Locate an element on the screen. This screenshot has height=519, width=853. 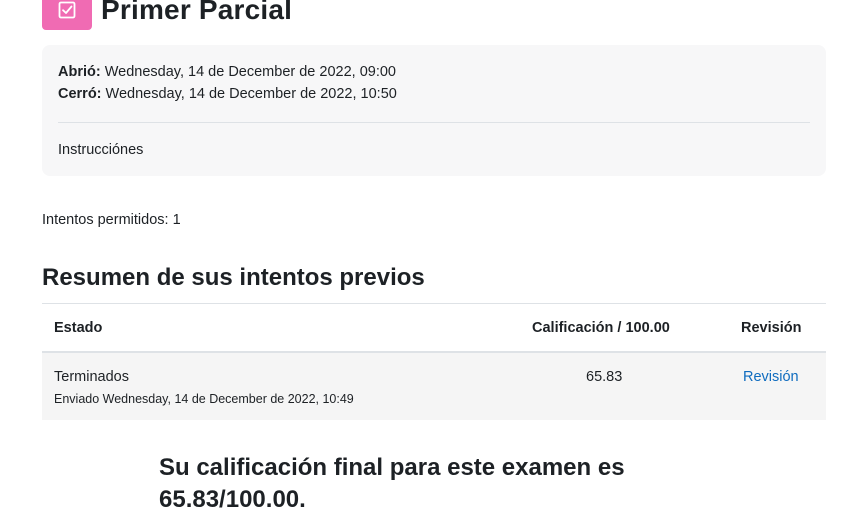
divider is located at coordinates (434, 122).